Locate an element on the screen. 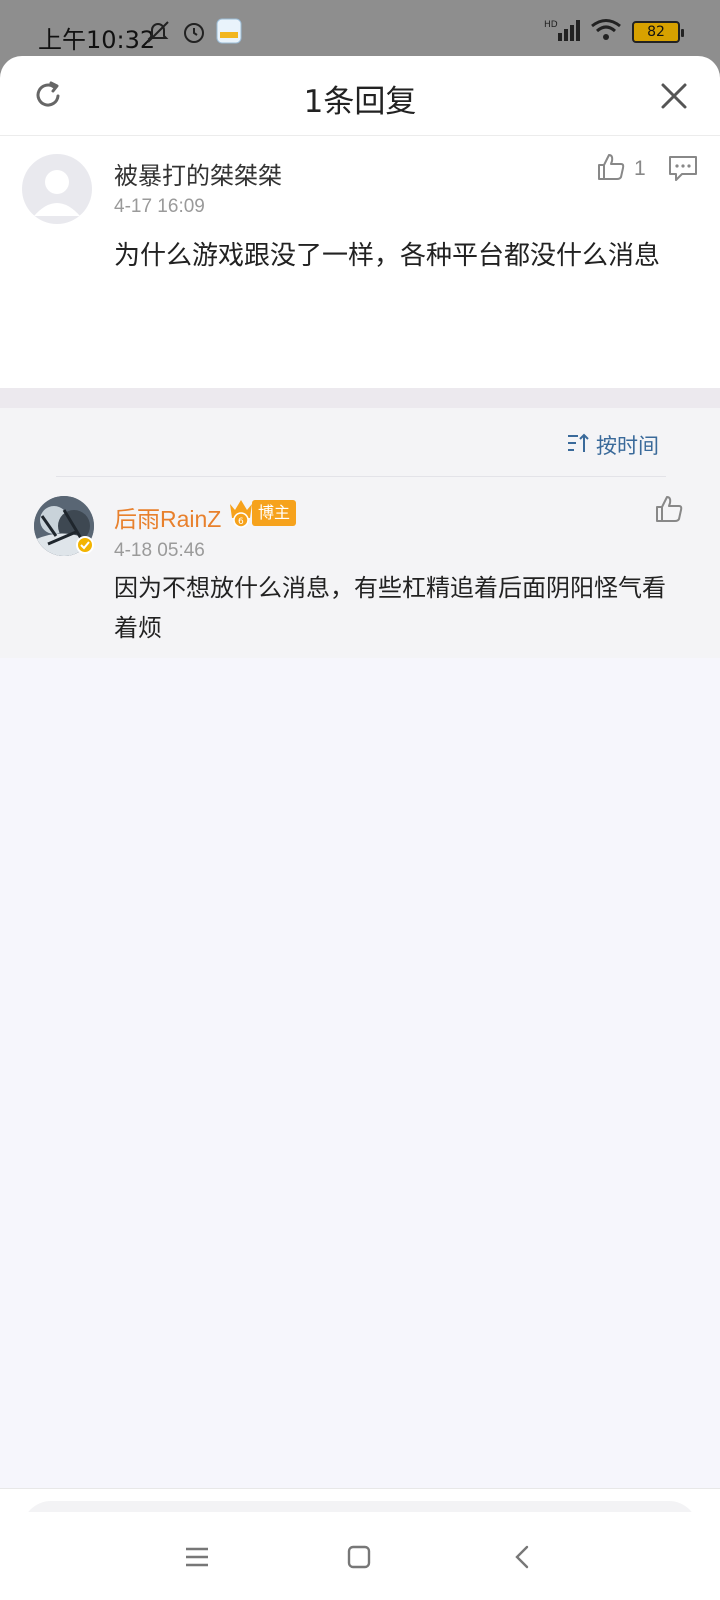 This screenshot has width=720, height=1600. home-icon is located at coordinates (359, 1557).